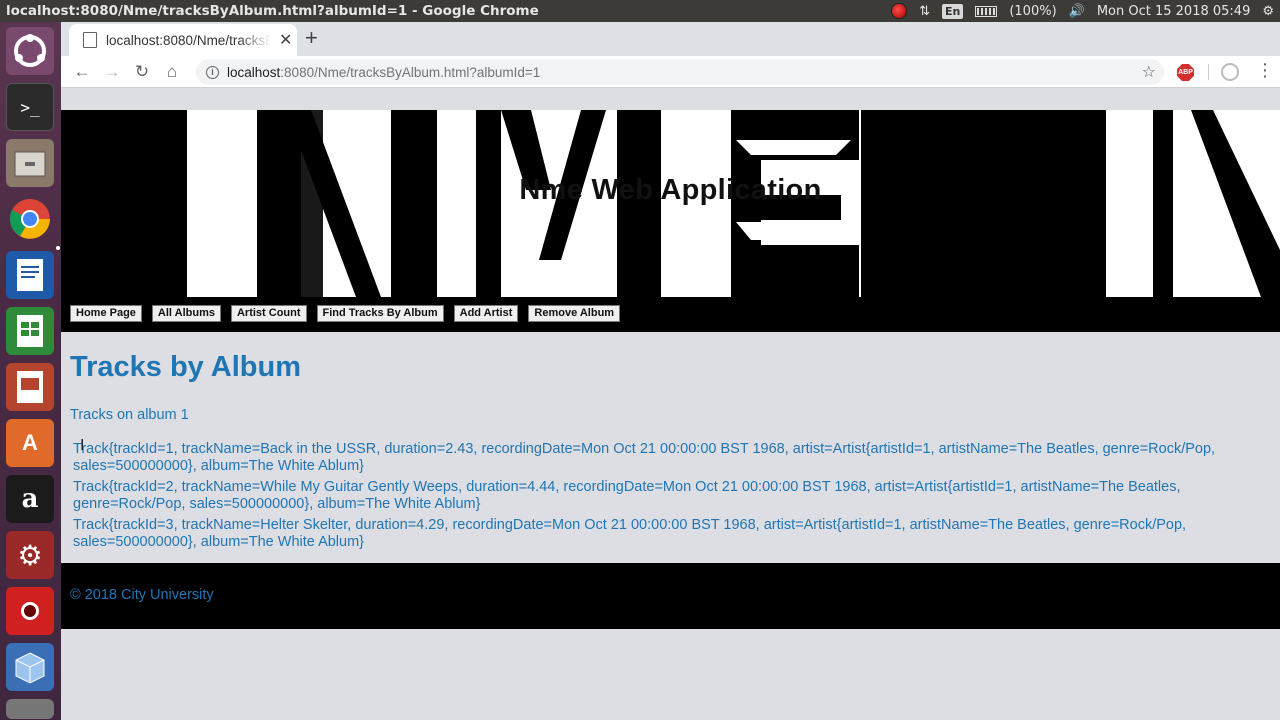 The height and width of the screenshot is (720, 1280). I want to click on profile-avatar-icon, so click(1230, 72).